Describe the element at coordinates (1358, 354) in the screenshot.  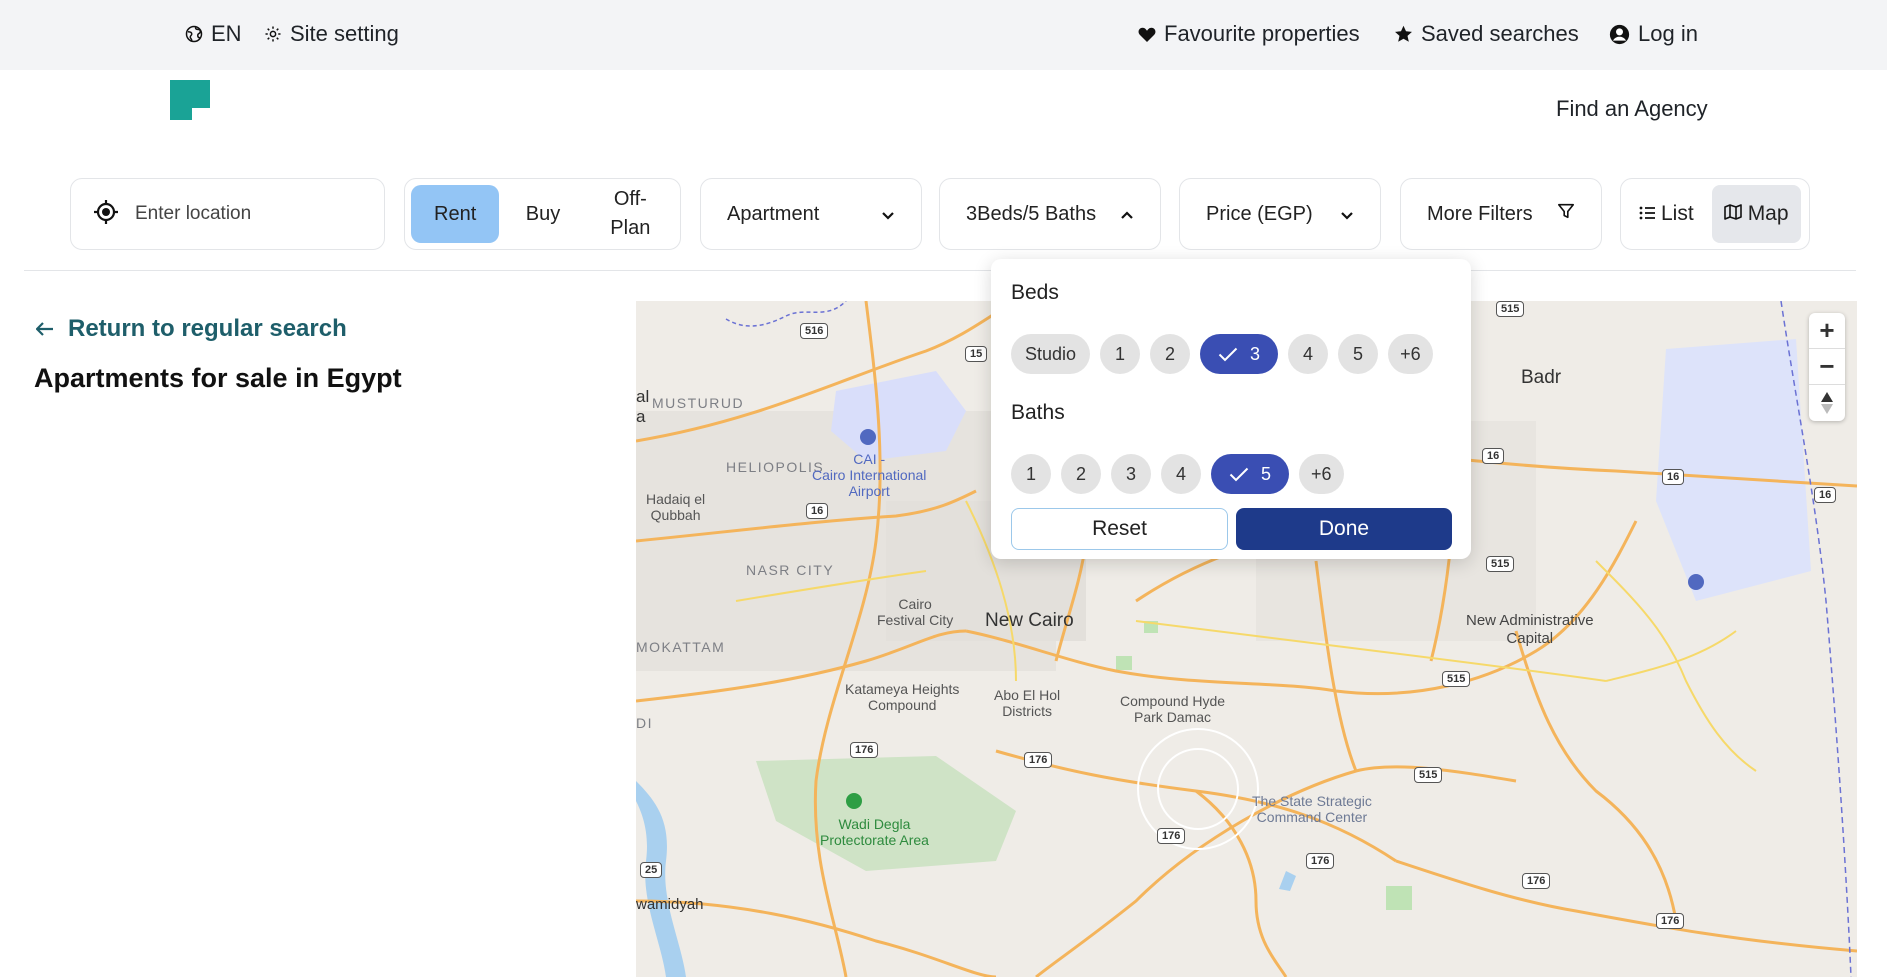
I see `beds-option-5: 5` at that location.